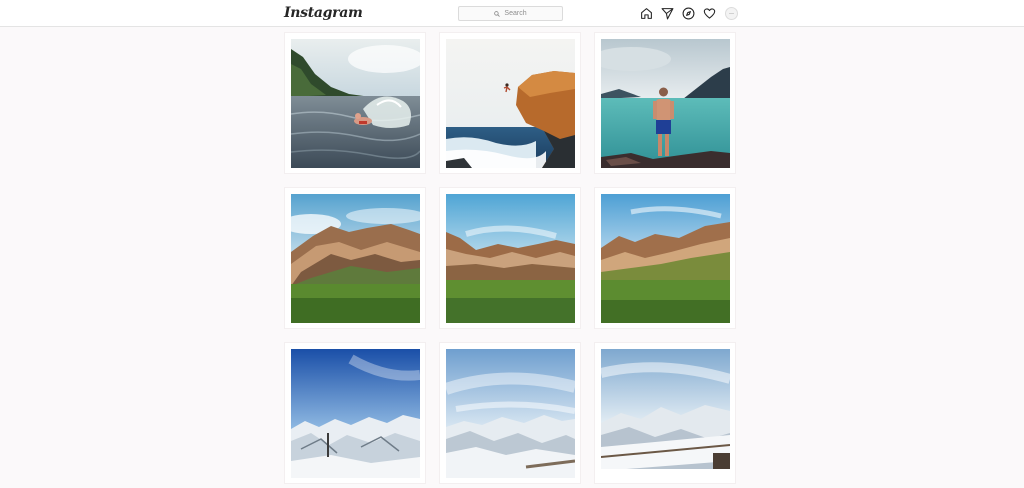 Image resolution: width=1024 pixels, height=488 pixels. I want to click on explore-compass-icon, so click(688, 13).